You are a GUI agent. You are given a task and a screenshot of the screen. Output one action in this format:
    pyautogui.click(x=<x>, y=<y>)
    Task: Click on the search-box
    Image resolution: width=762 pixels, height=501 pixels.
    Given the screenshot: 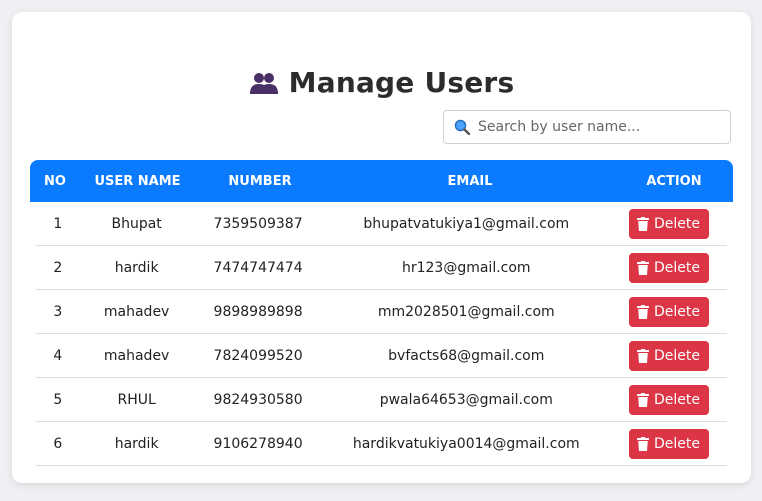 What is the action you would take?
    pyautogui.click(x=587, y=127)
    